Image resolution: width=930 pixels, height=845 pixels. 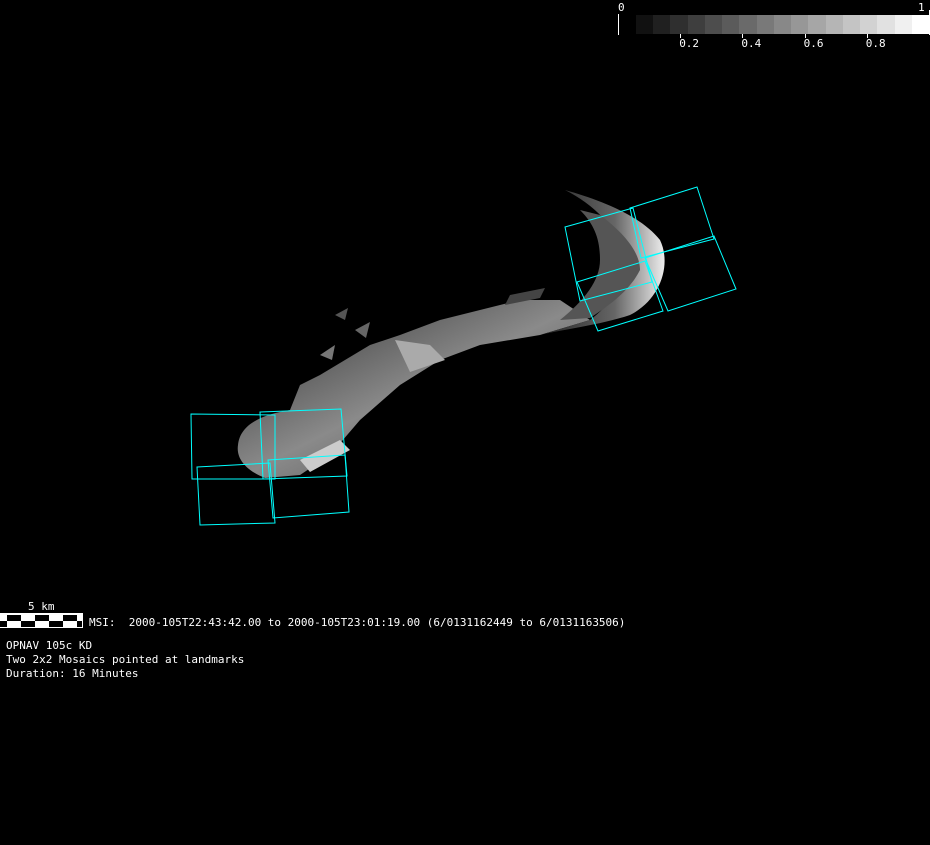 What do you see at coordinates (689, 43) in the screenshot?
I see `colorbar-tick-label: 0.2` at bounding box center [689, 43].